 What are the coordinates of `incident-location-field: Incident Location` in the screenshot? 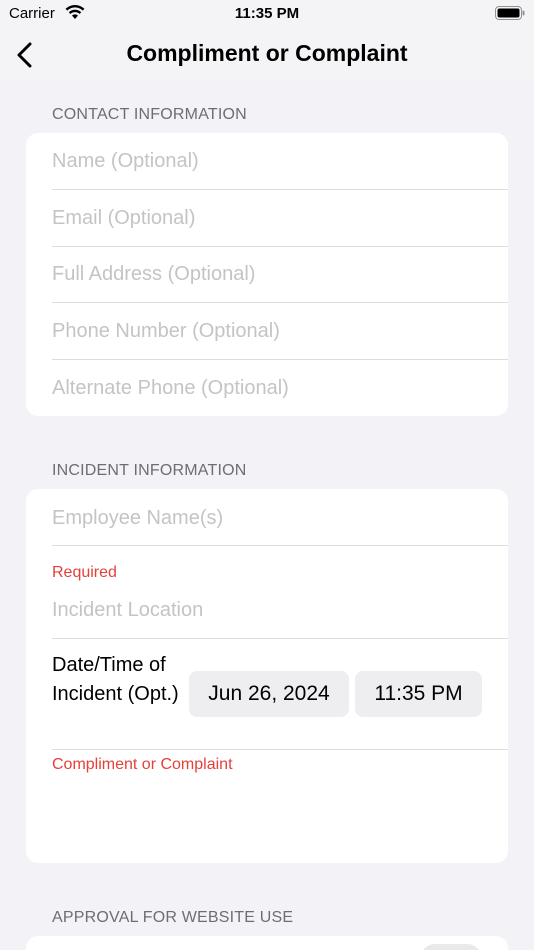 It's located at (280, 610).